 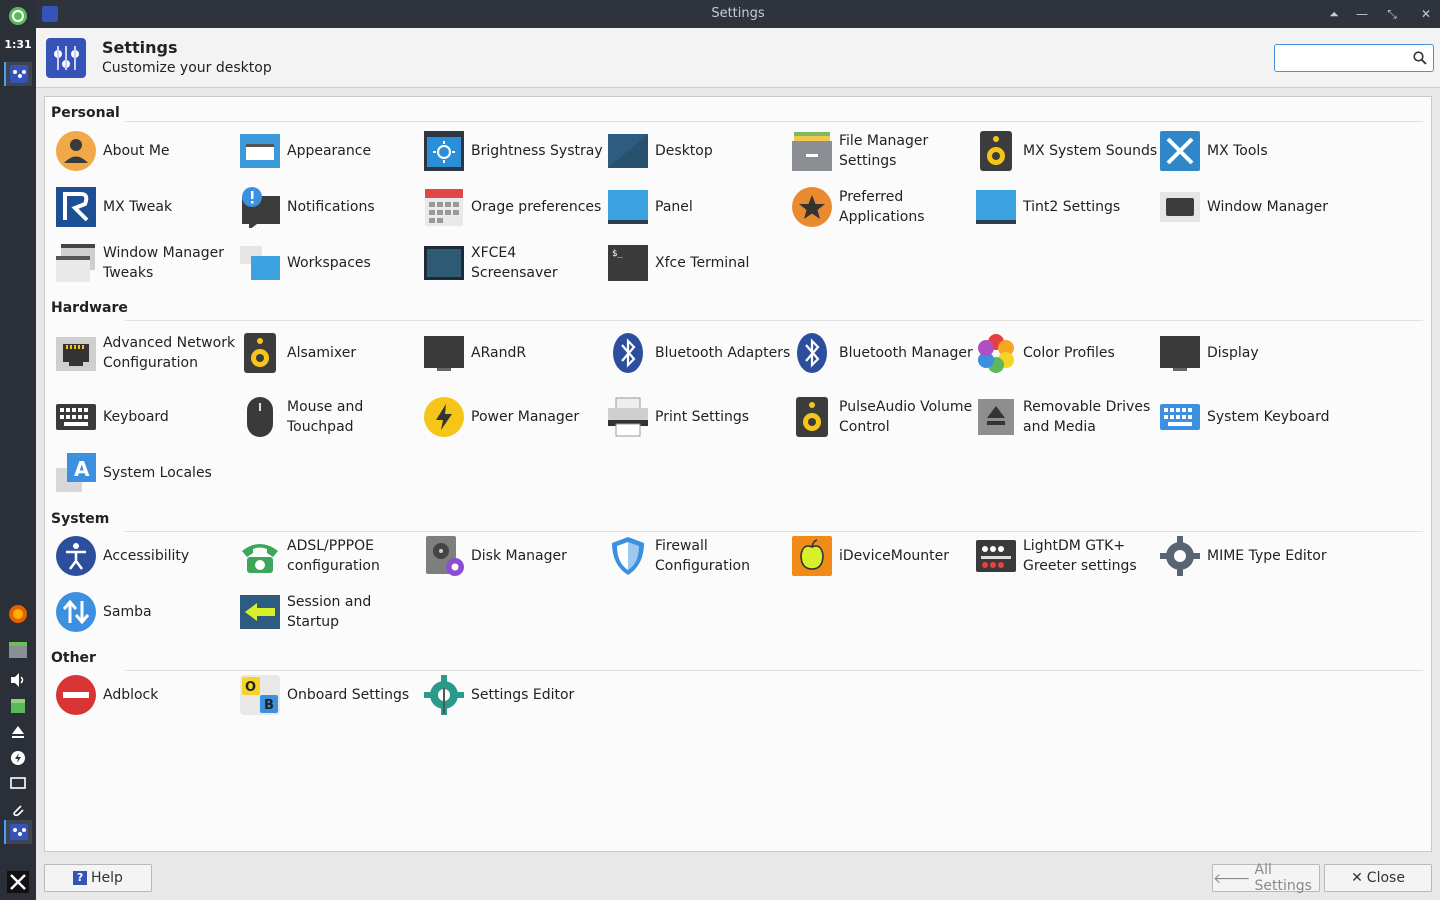 What do you see at coordinates (515, 695) in the screenshot?
I see `item-settings-editor: Settings Editor` at bounding box center [515, 695].